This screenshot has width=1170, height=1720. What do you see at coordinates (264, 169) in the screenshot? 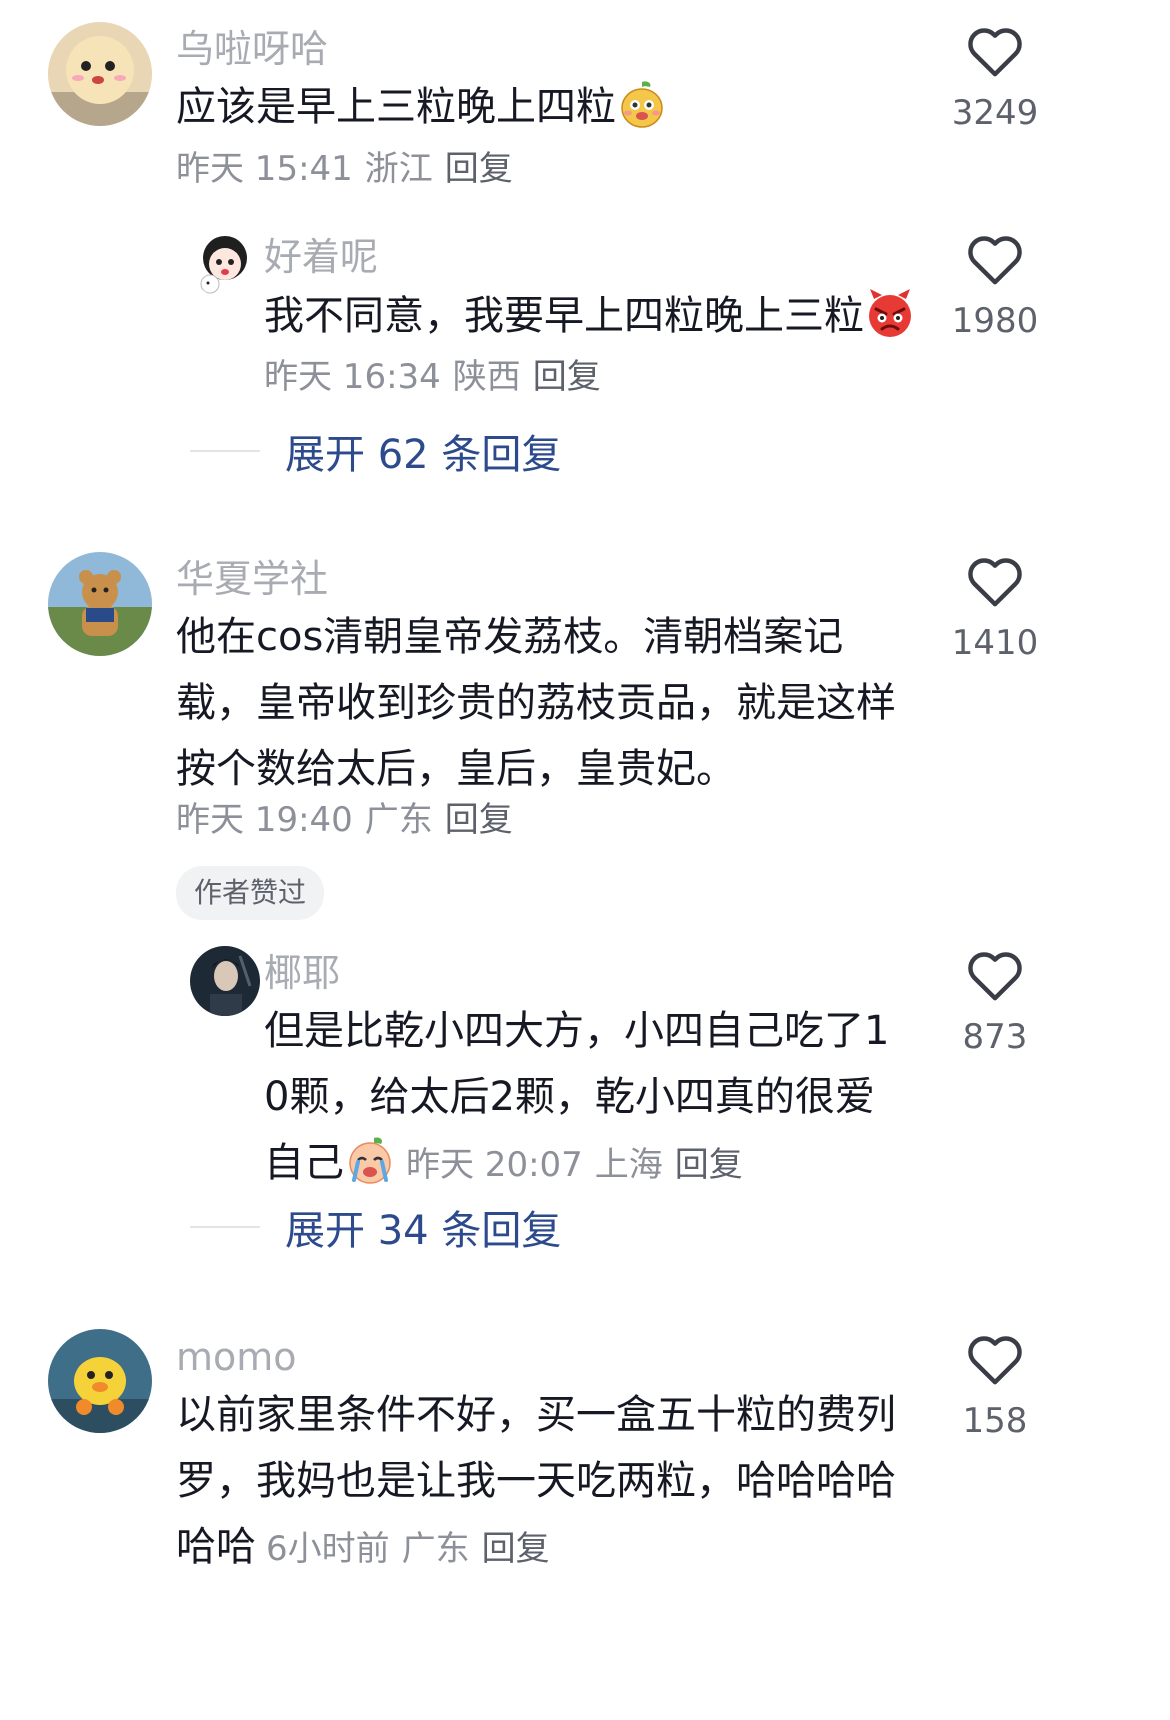
I see `comment-date: 昨天 15:41` at bounding box center [264, 169].